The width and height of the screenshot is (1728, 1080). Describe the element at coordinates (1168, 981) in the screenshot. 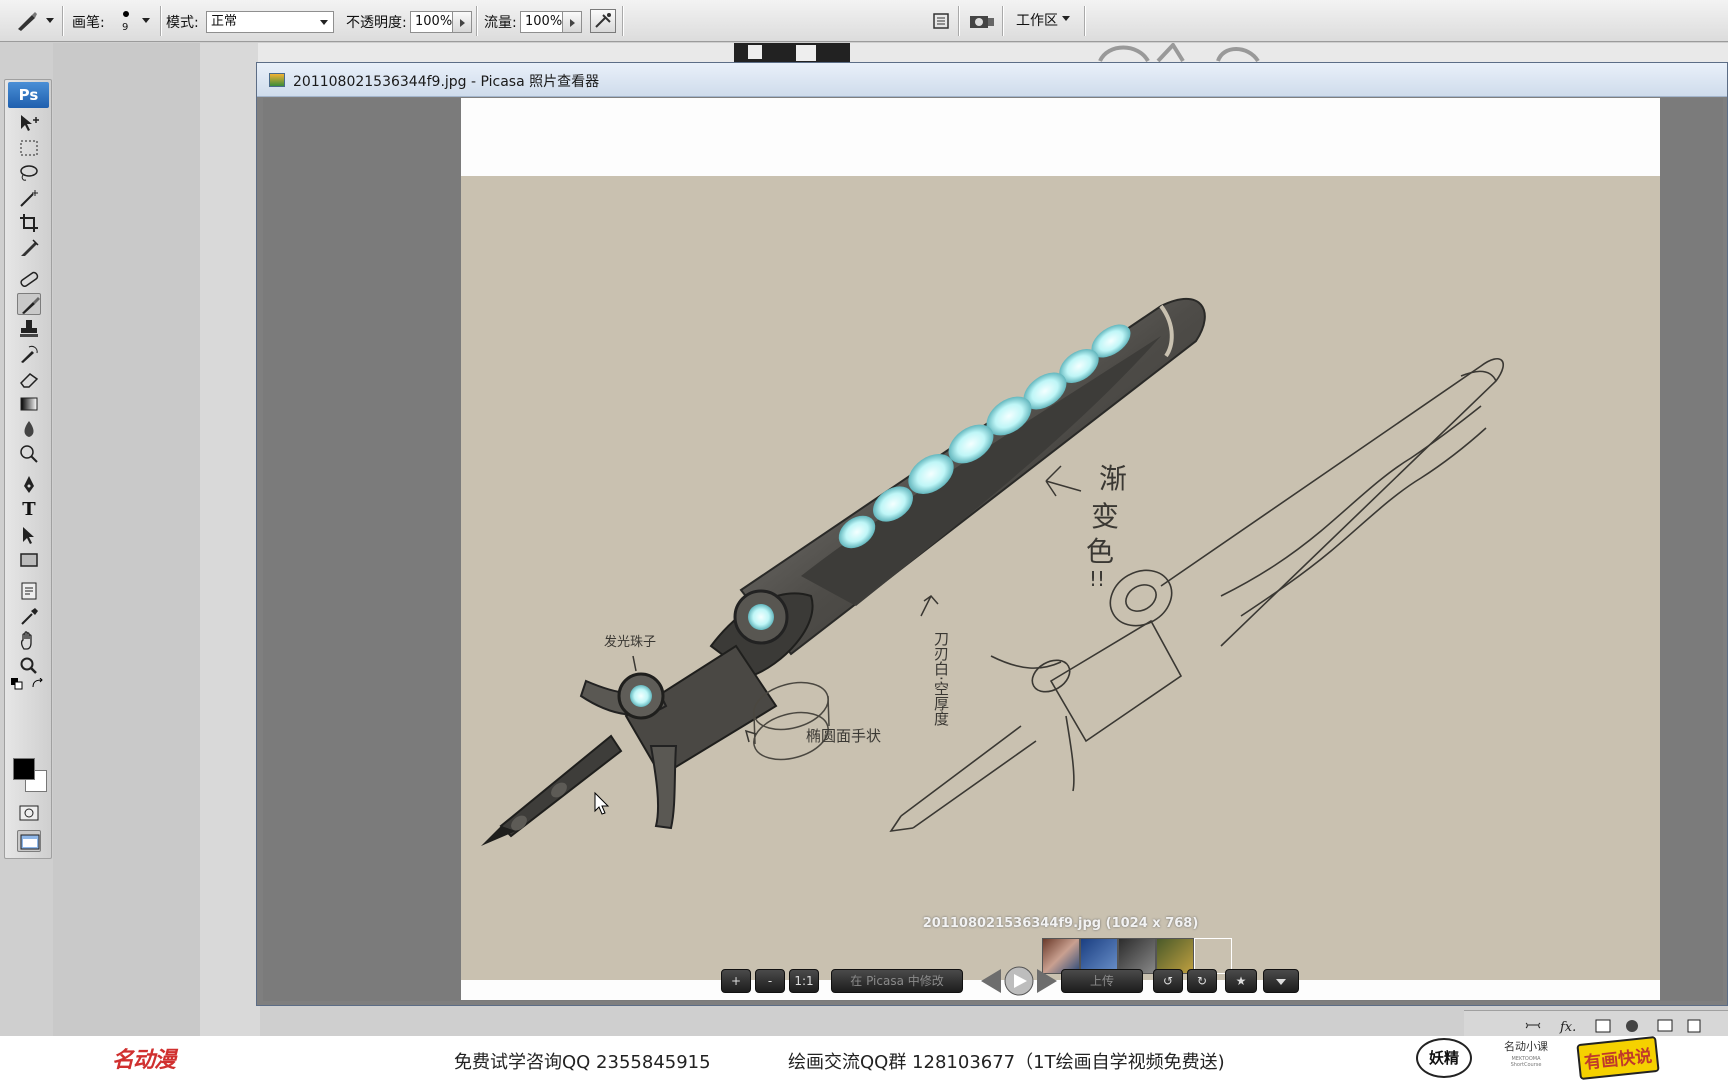

I see `rotate-left-button: ↺` at that location.